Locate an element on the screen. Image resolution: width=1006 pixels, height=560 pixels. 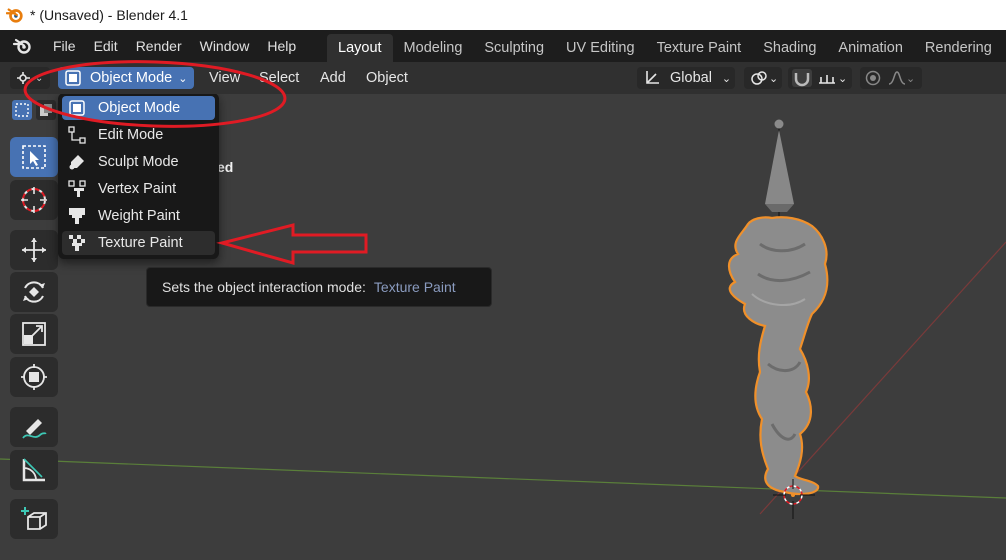
viewport-overlay-text: ed is located at coordinates (225, 167).